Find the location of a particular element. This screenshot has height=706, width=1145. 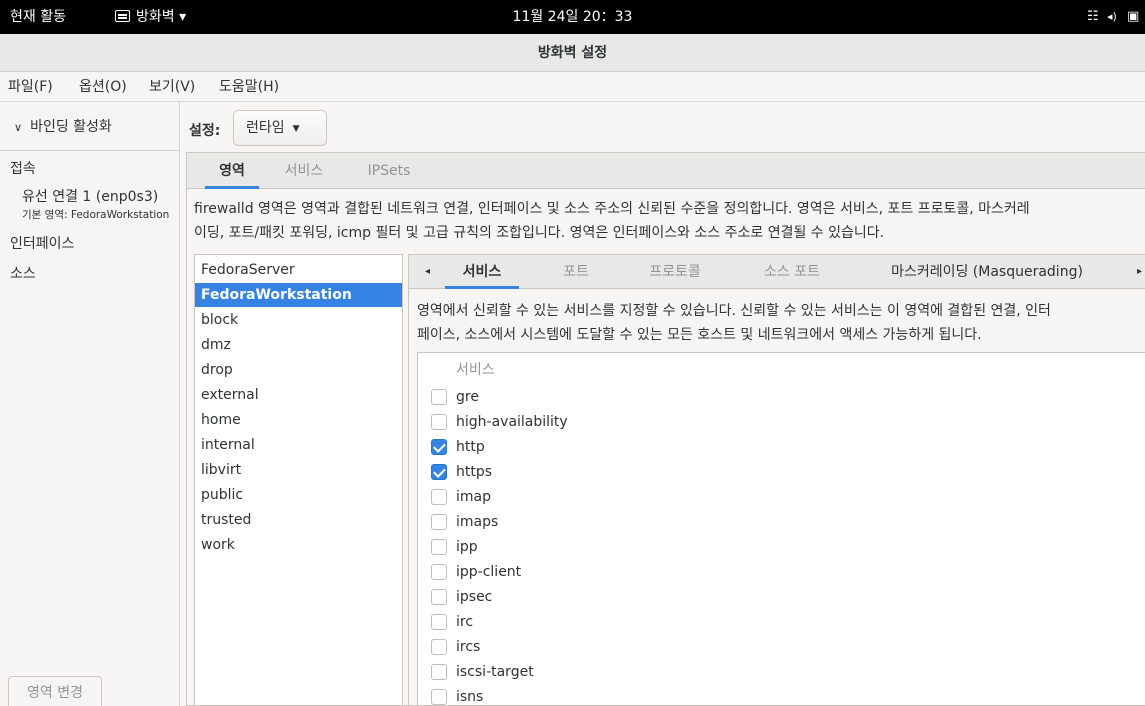

binding-toggle-label: 바인딩 활성화 is located at coordinates (71, 127).